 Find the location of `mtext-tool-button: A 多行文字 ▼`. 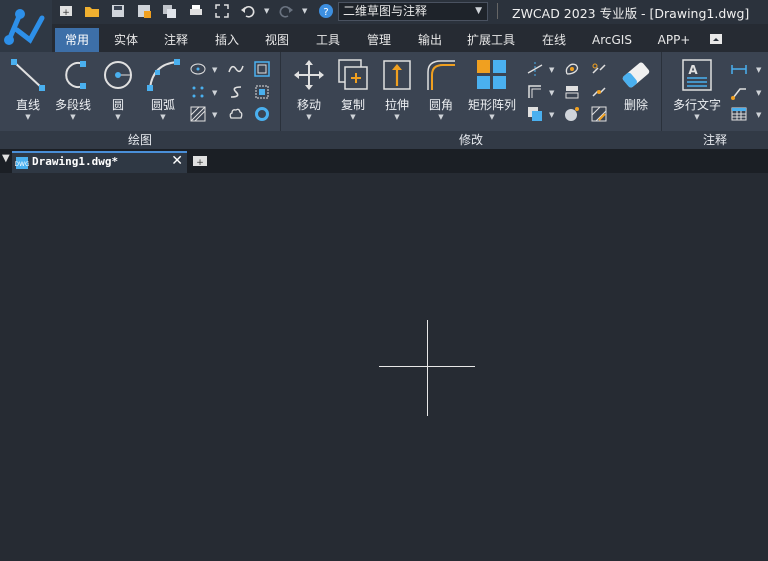

mtext-tool-button: A 多行文字 ▼ is located at coordinates (697, 89).